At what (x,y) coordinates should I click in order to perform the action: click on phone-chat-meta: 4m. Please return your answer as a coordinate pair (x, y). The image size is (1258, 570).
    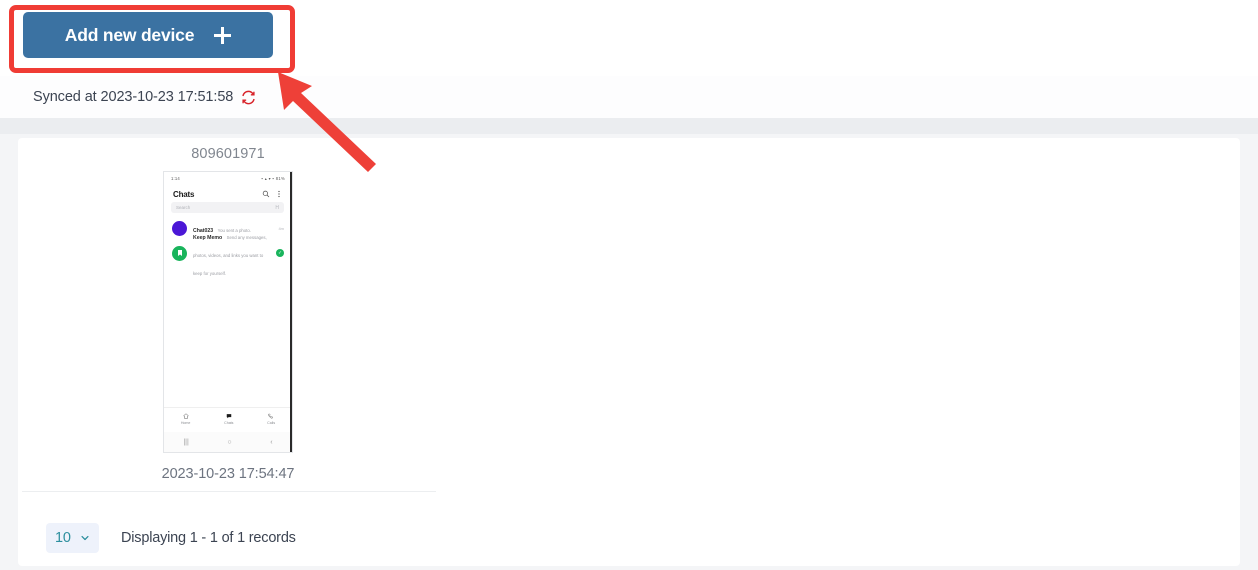
    Looking at the image, I should click on (281, 228).